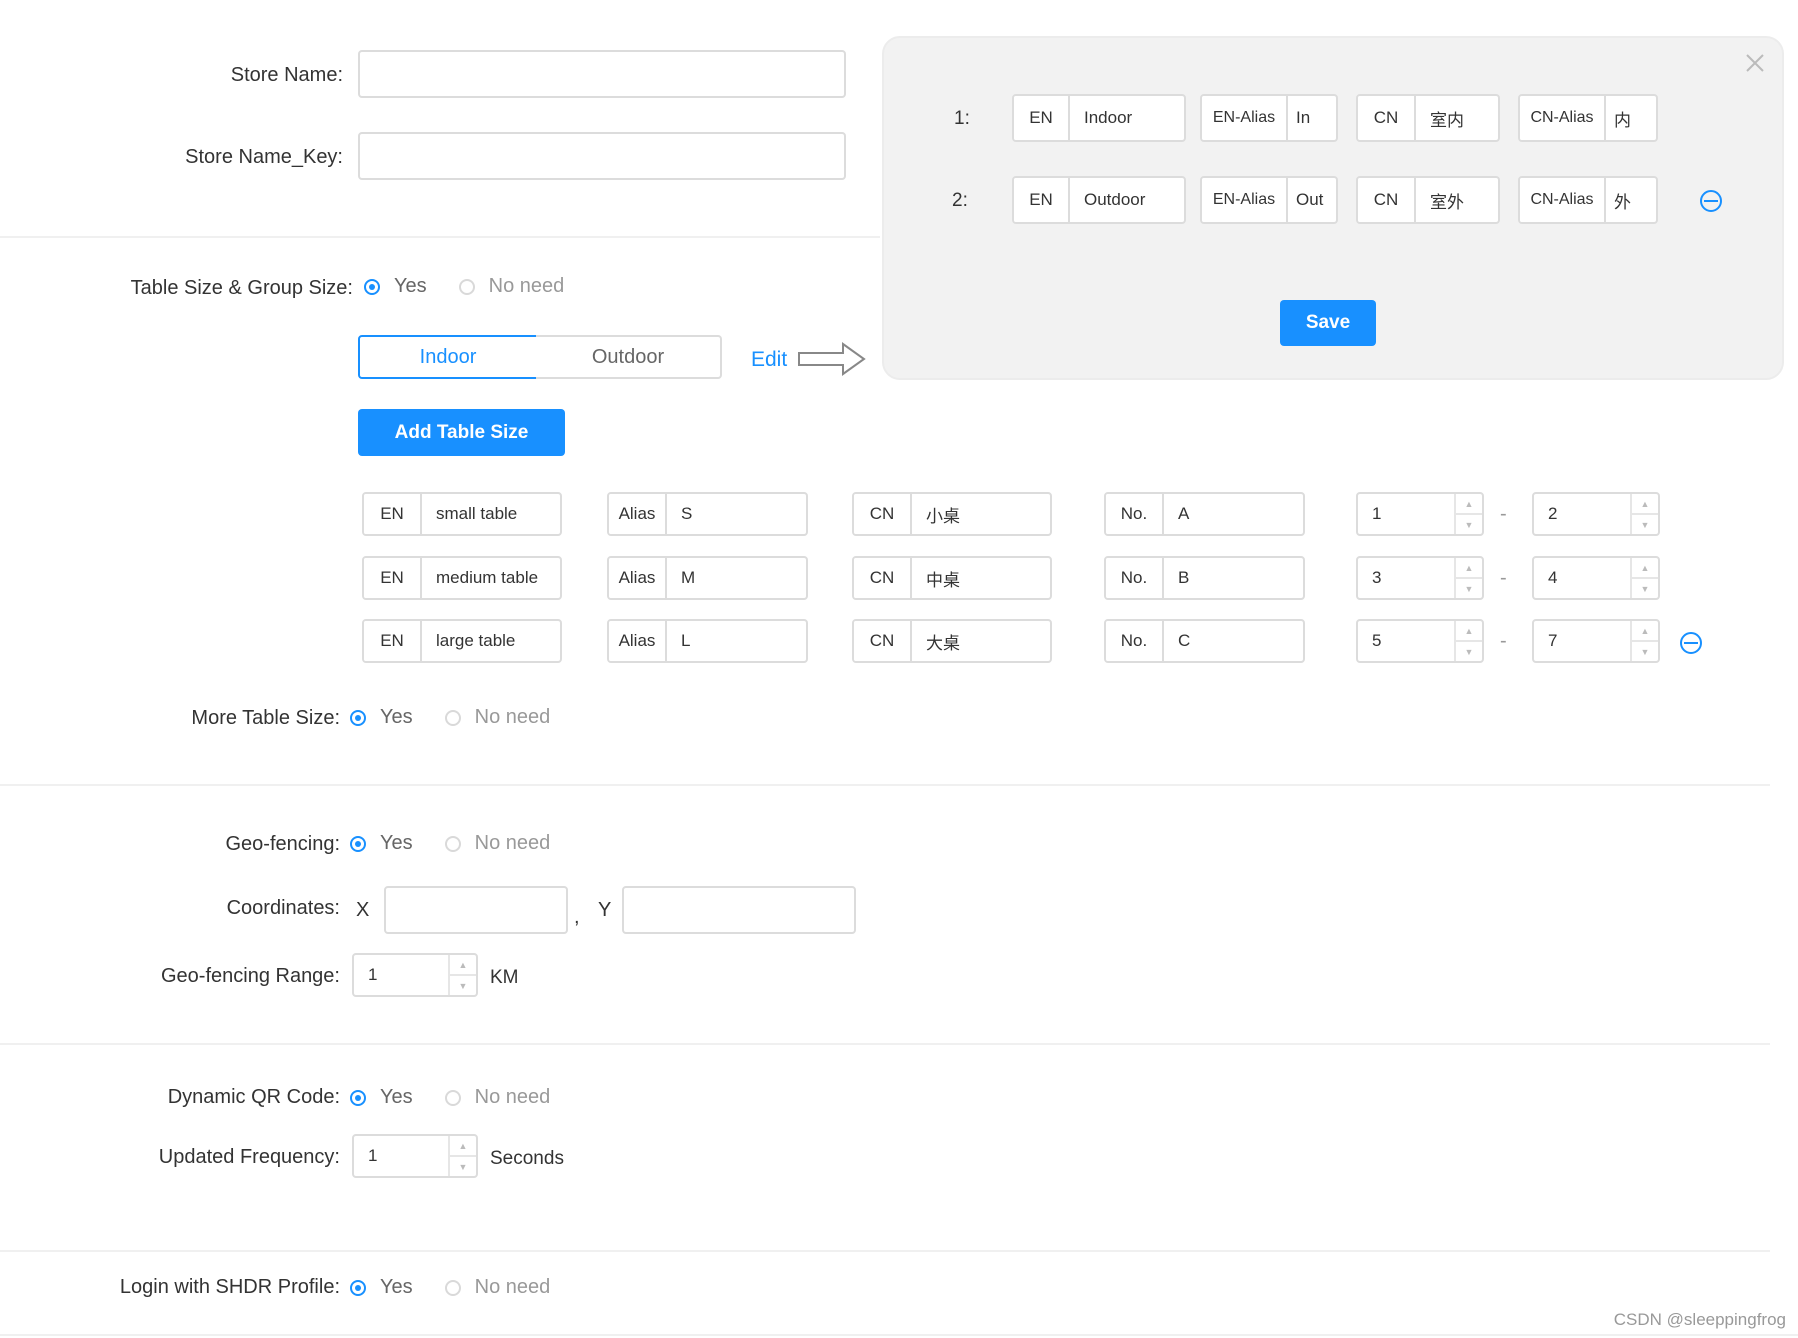  Describe the element at coordinates (707, 514) in the screenshot. I see `alias-field: Alias S` at that location.